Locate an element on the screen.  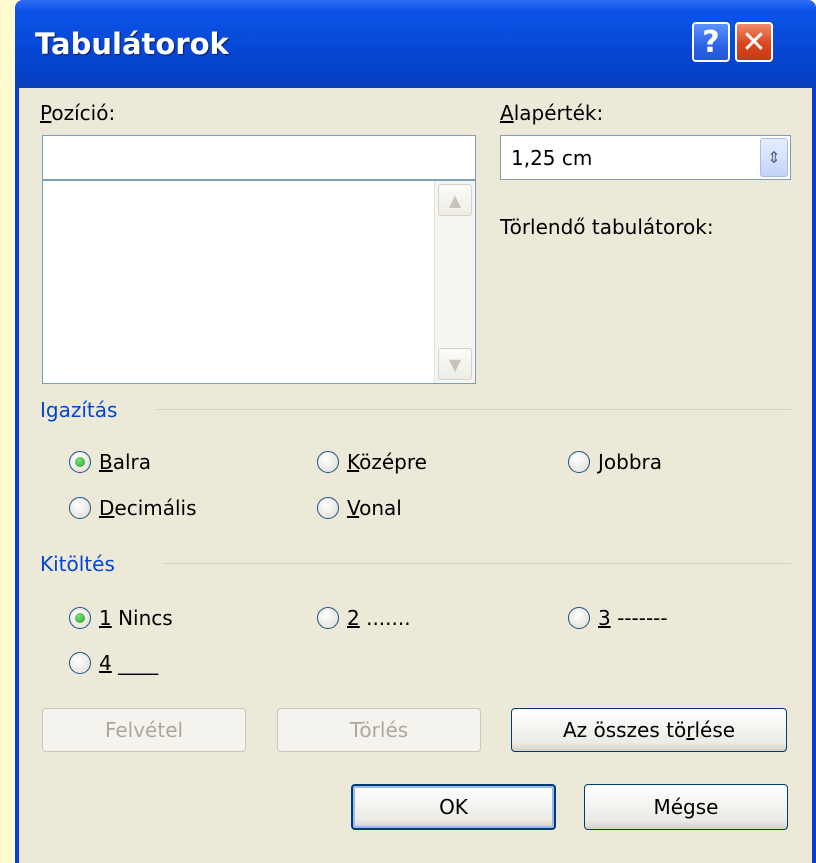
scroll-down-arrow-icon: ▼ is located at coordinates (455, 364).